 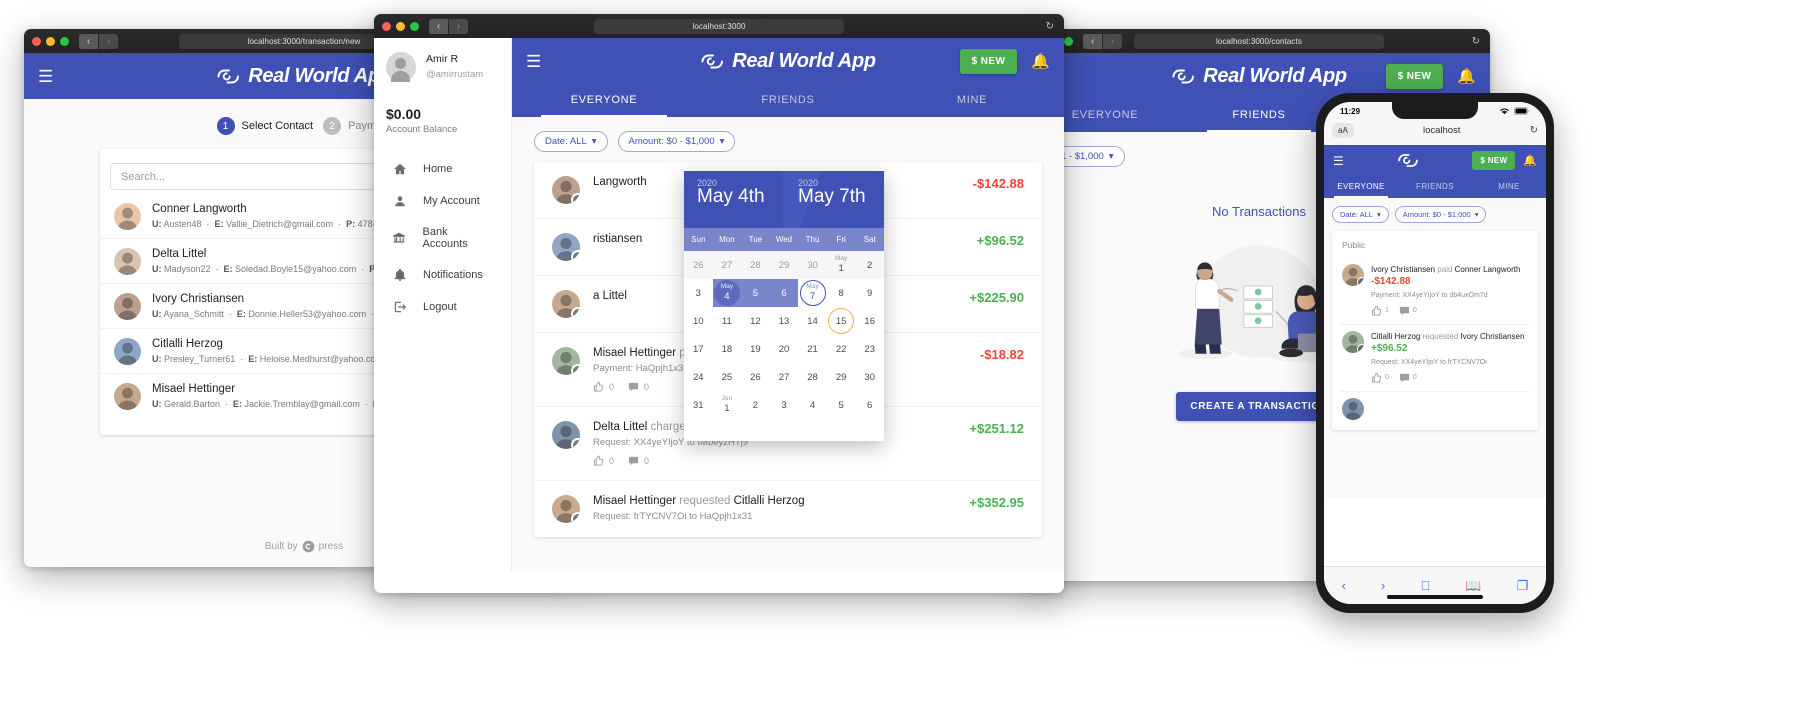 I want to click on amount-filter: Amount: $0 - $1,000 ▾, so click(x=676, y=141).